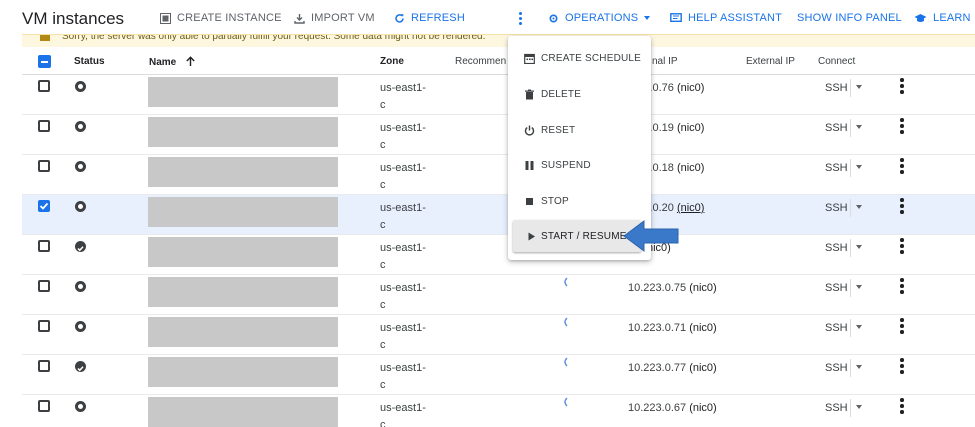  Describe the element at coordinates (599, 18) in the screenshot. I see `operations-button: OPERATIONS` at that location.